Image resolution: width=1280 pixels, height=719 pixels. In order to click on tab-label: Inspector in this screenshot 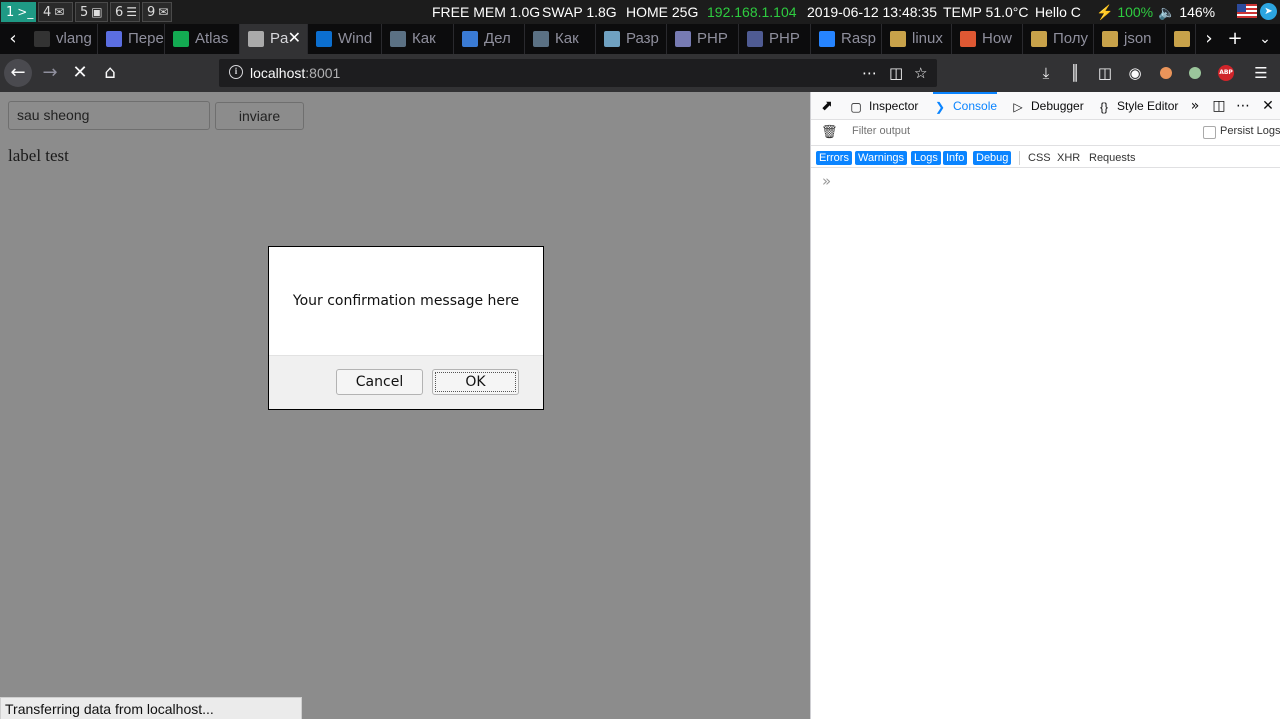, I will do `click(894, 106)`.